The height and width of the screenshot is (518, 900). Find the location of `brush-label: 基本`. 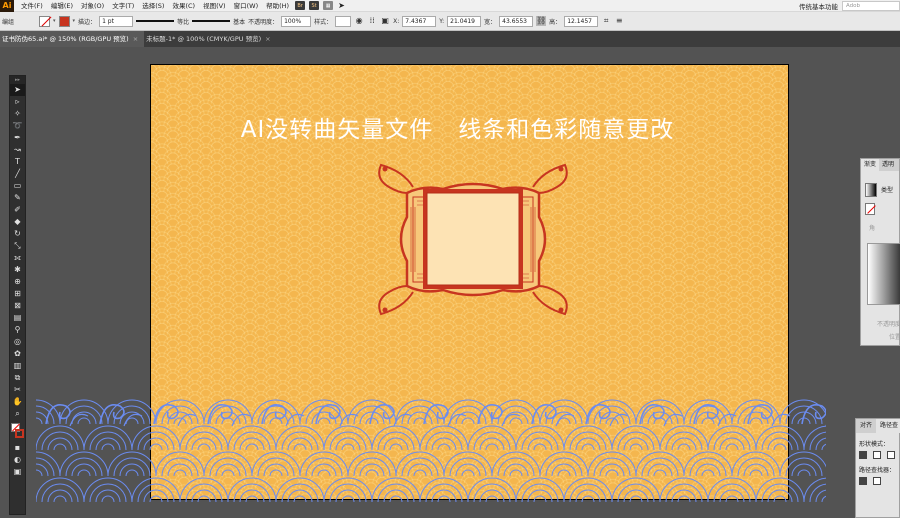

brush-label: 基本 is located at coordinates (239, 21).